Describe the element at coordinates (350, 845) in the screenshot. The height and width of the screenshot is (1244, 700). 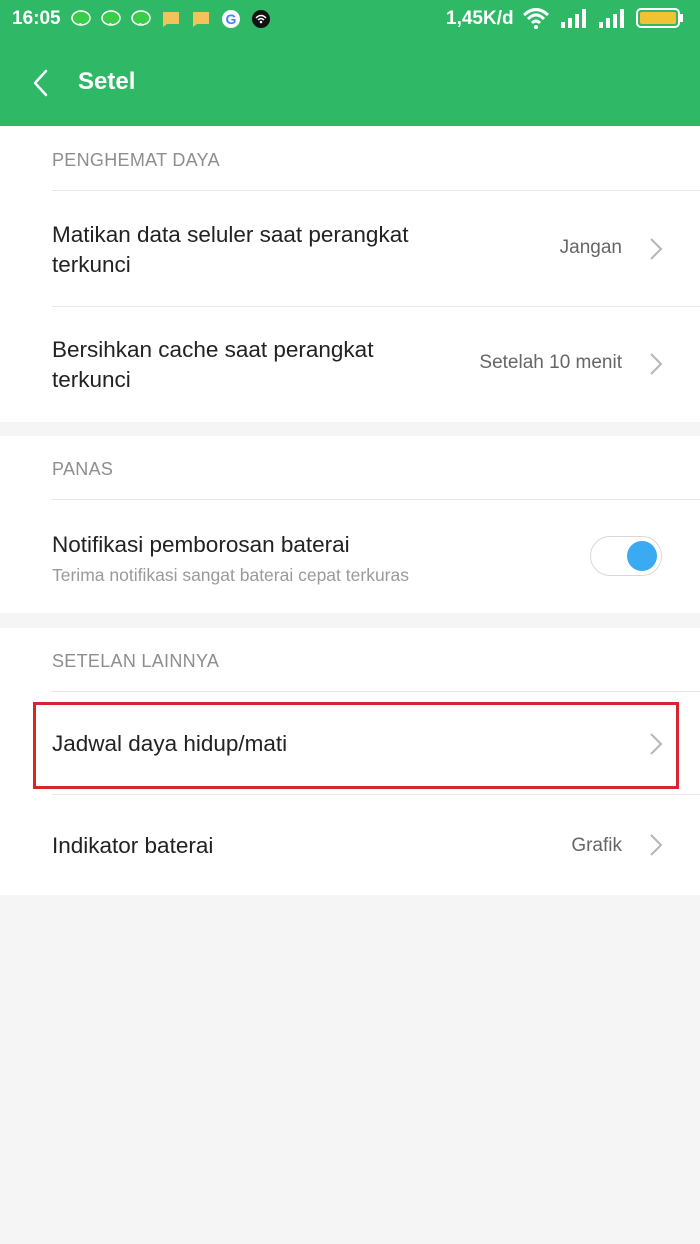
I see `list-item-battery-indicator: Indikator baterai Grafik` at that location.